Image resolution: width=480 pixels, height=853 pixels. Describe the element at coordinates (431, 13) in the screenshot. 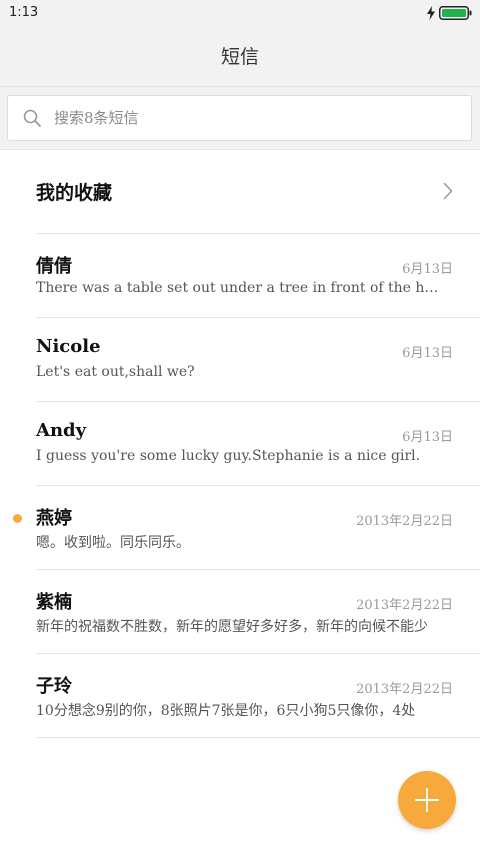

I see `charging-bolt-icon` at that location.